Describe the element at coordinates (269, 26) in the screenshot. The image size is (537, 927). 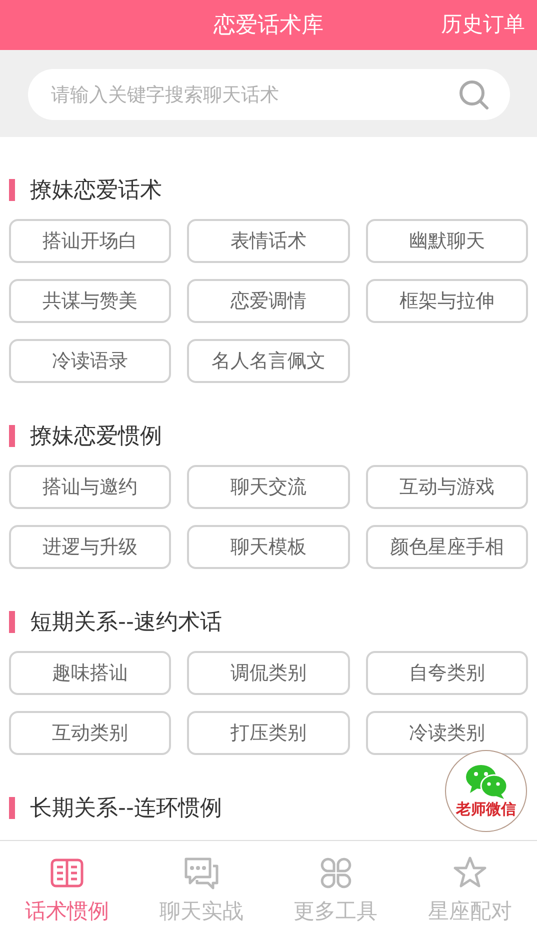
I see `app-title: 恋爱话术库` at that location.